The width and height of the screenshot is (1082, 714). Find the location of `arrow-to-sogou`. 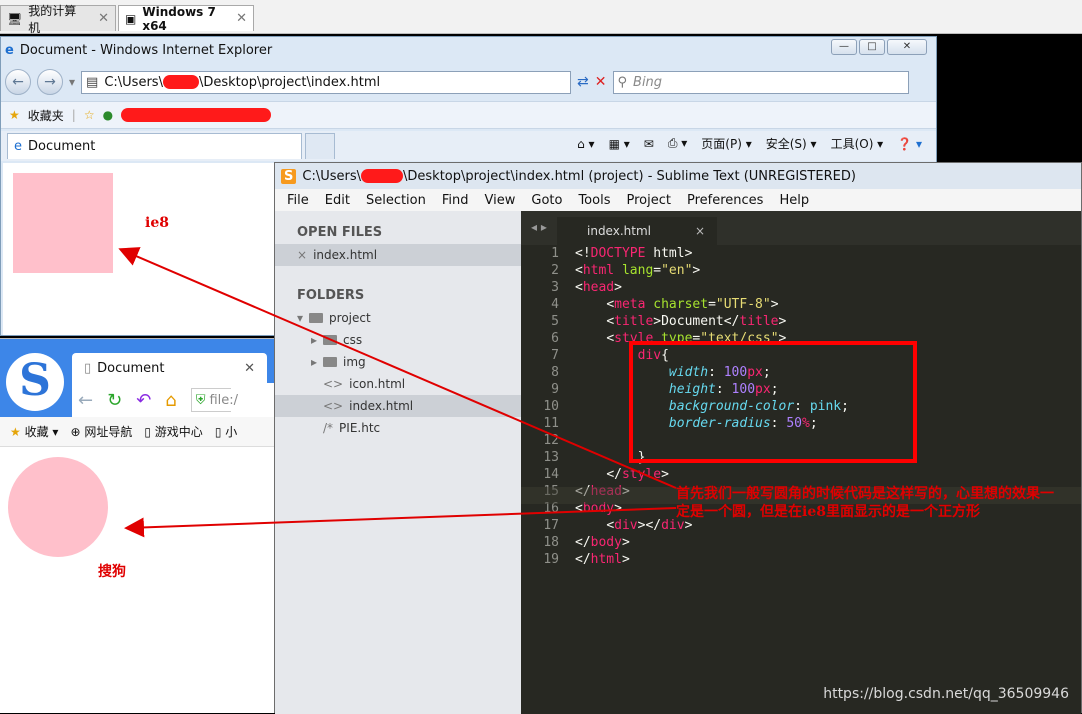

arrow-to-sogou is located at coordinates (400, 522).